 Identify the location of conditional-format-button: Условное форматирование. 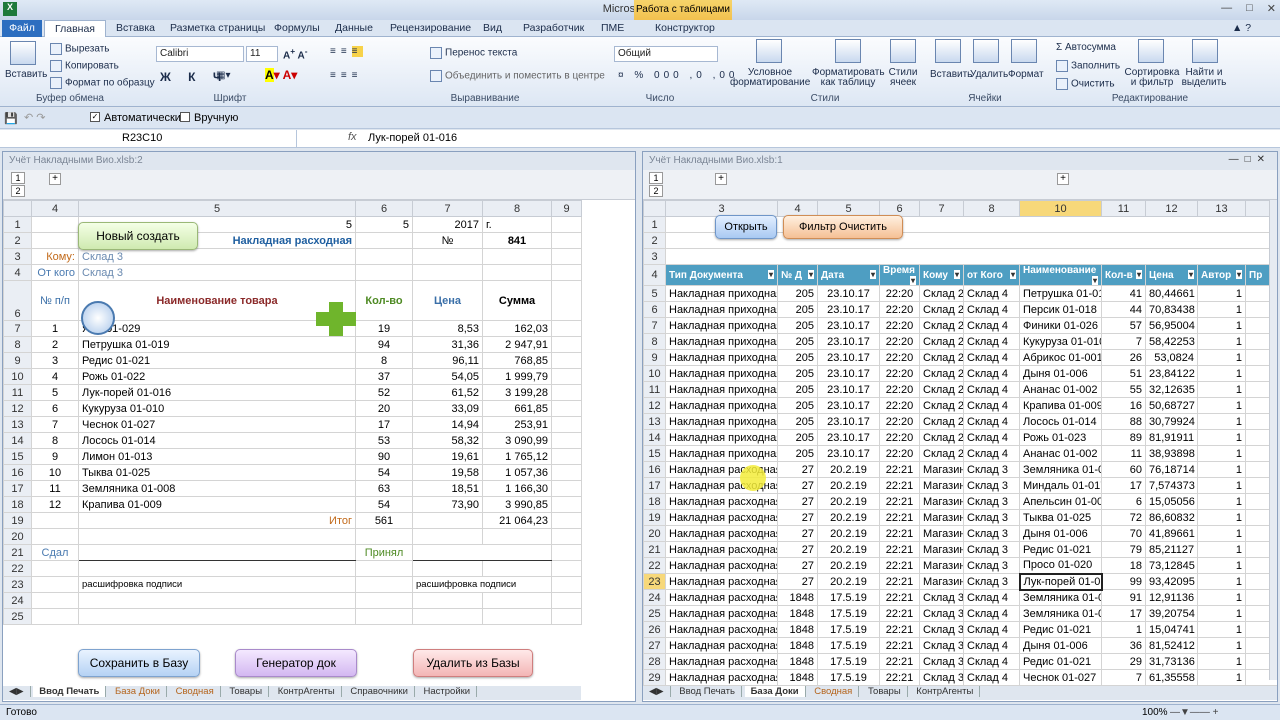
(770, 78).